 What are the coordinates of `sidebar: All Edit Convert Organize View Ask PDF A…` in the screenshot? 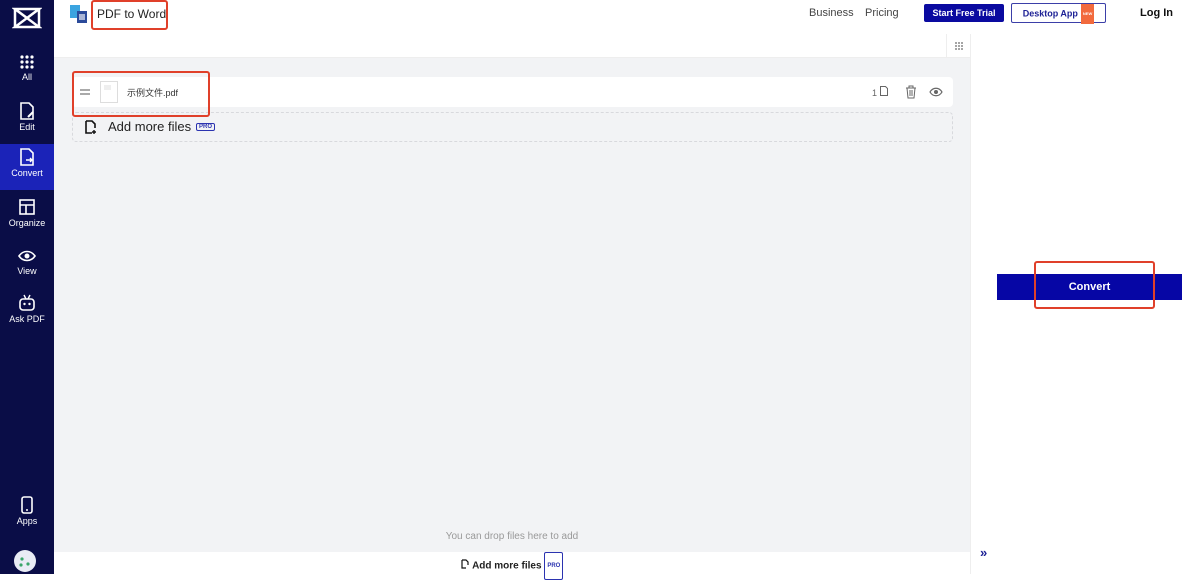 It's located at (27, 287).